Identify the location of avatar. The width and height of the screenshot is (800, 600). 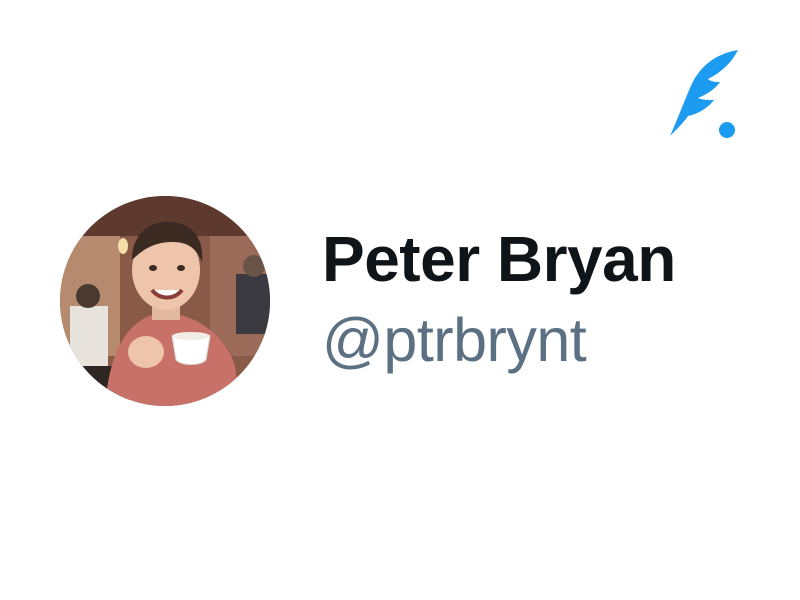
(165, 301).